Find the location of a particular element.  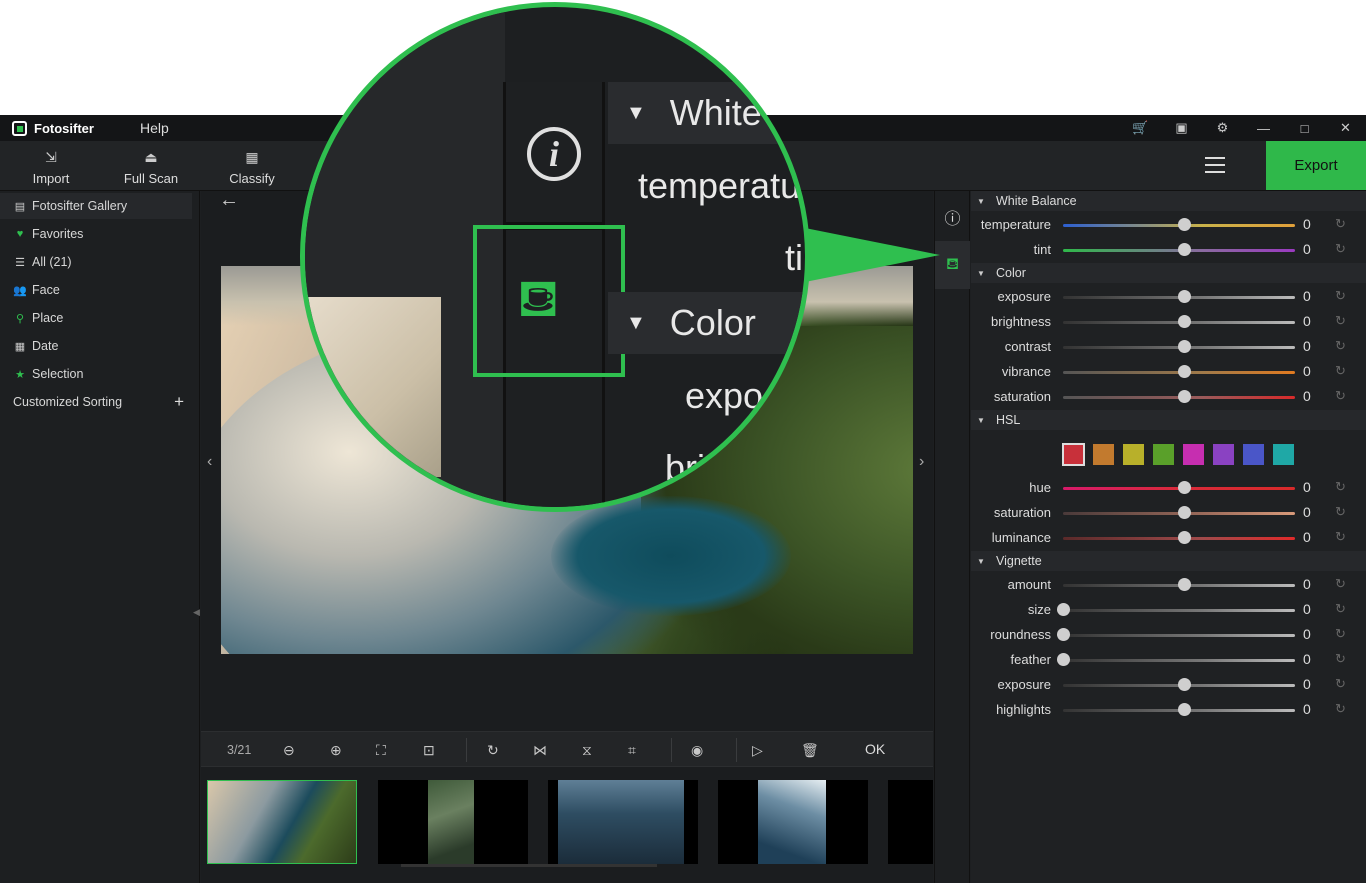

sidebar-item-place: ⚲ Place is located at coordinates (96, 318).